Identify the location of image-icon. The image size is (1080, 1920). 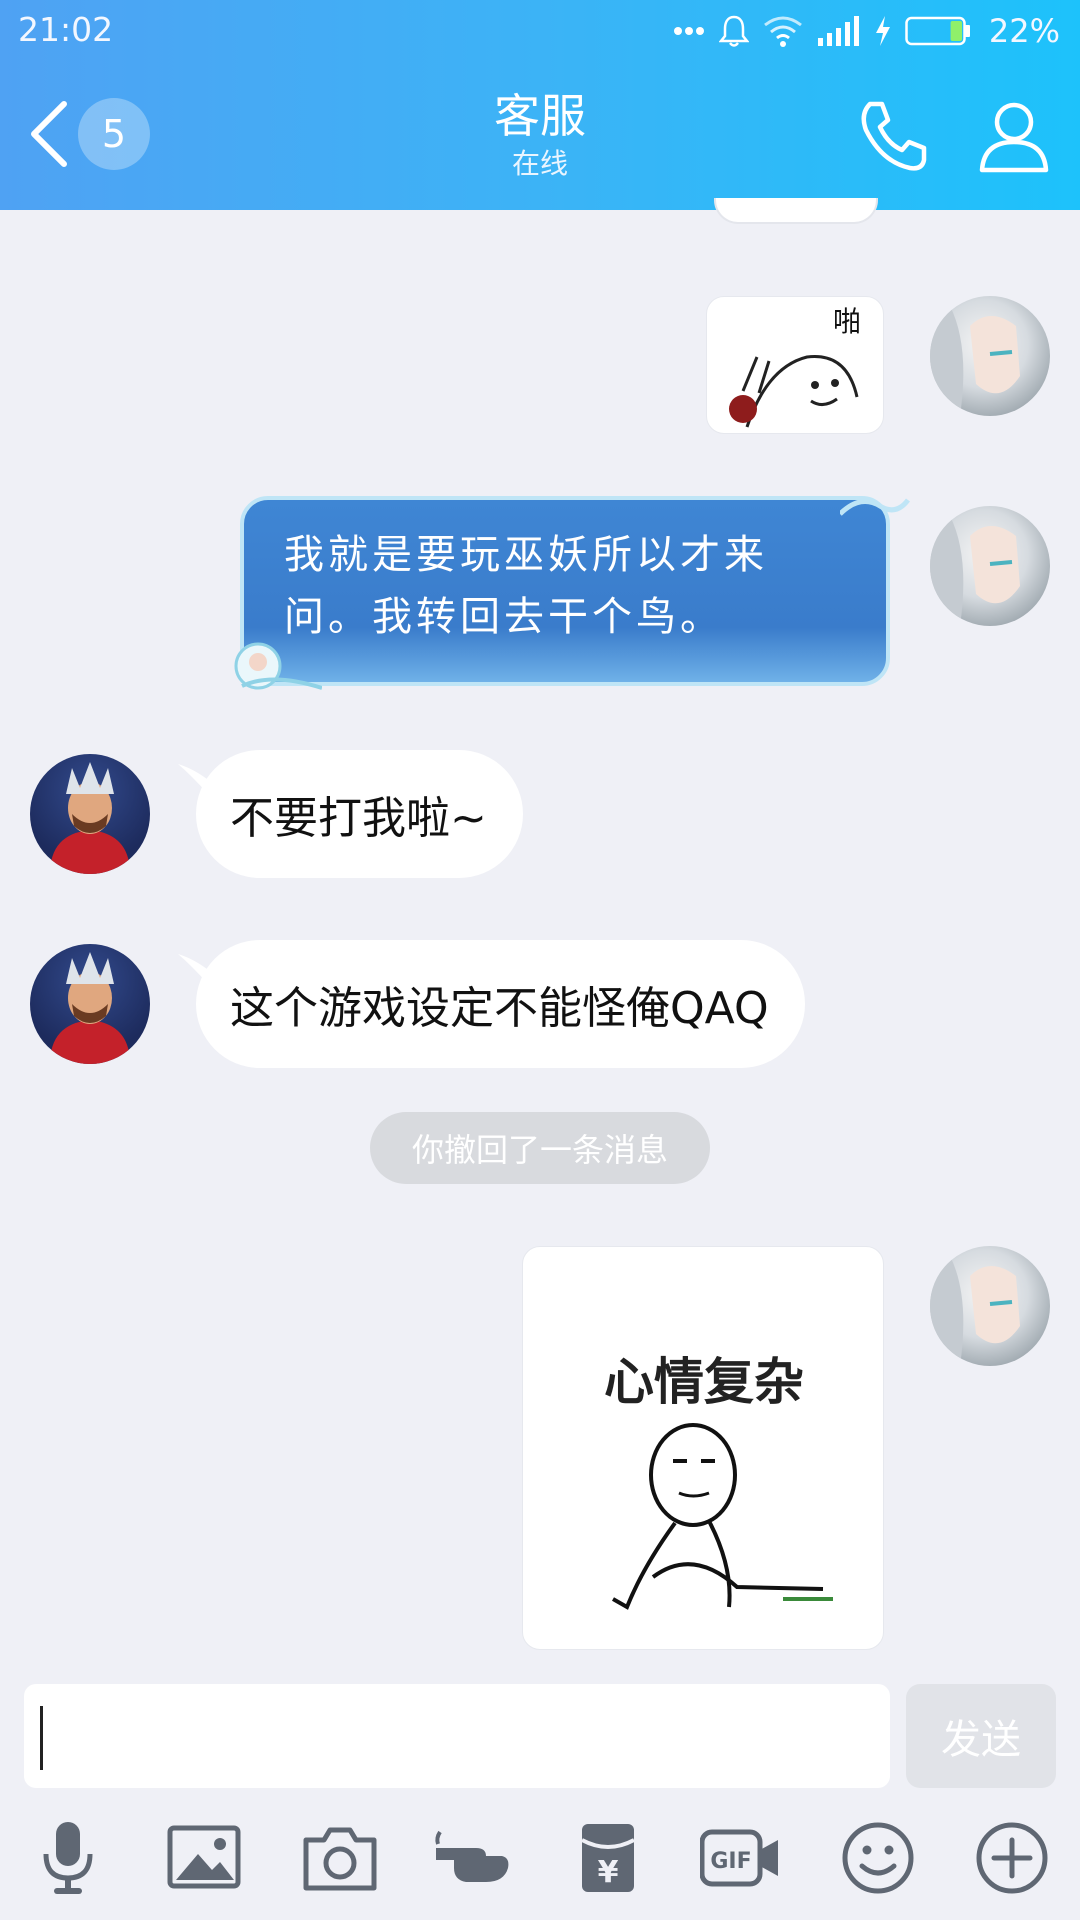
(204, 1858).